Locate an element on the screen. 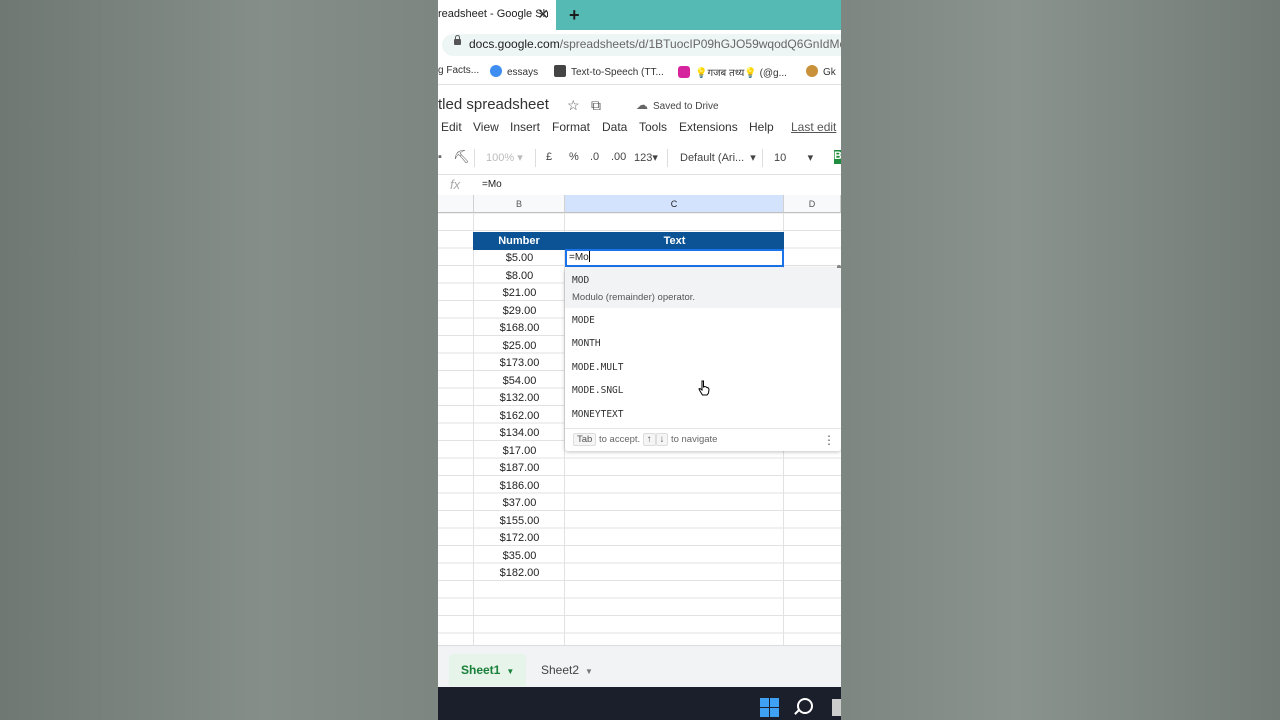 Image resolution: width=1280 pixels, height=720 pixels. row-header-corner is located at coordinates (456, 204).